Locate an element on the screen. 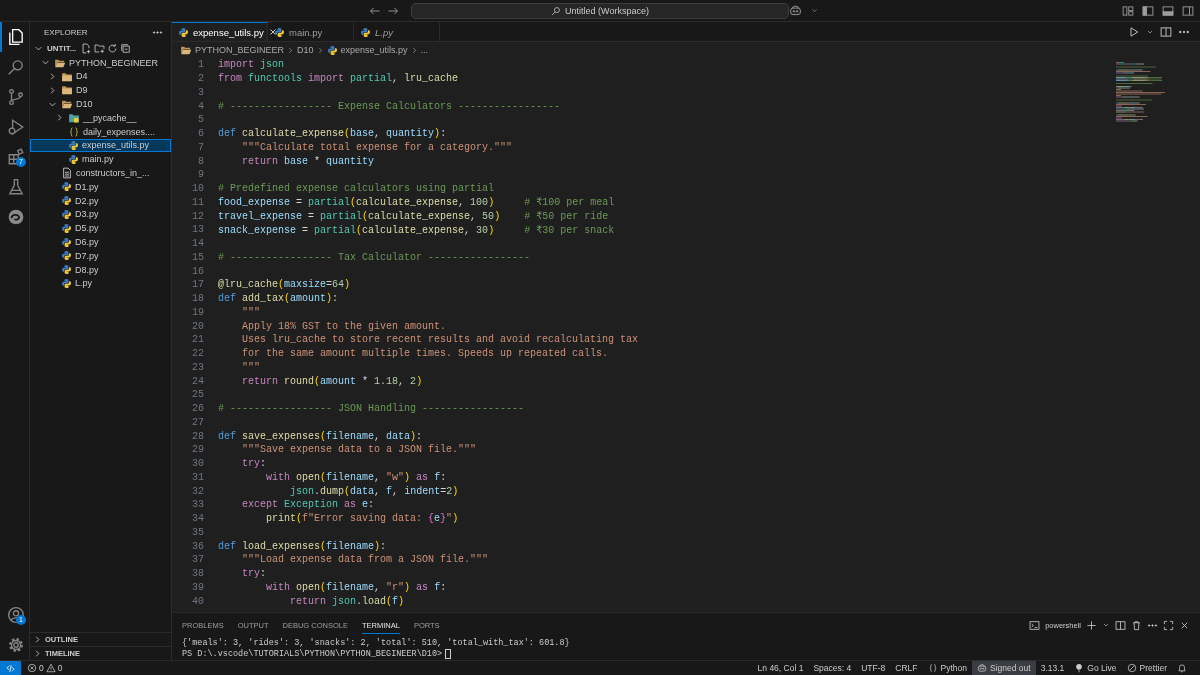 Image resolution: width=1200 pixels, height=675 pixels. new-folder-icon is located at coordinates (100, 49).